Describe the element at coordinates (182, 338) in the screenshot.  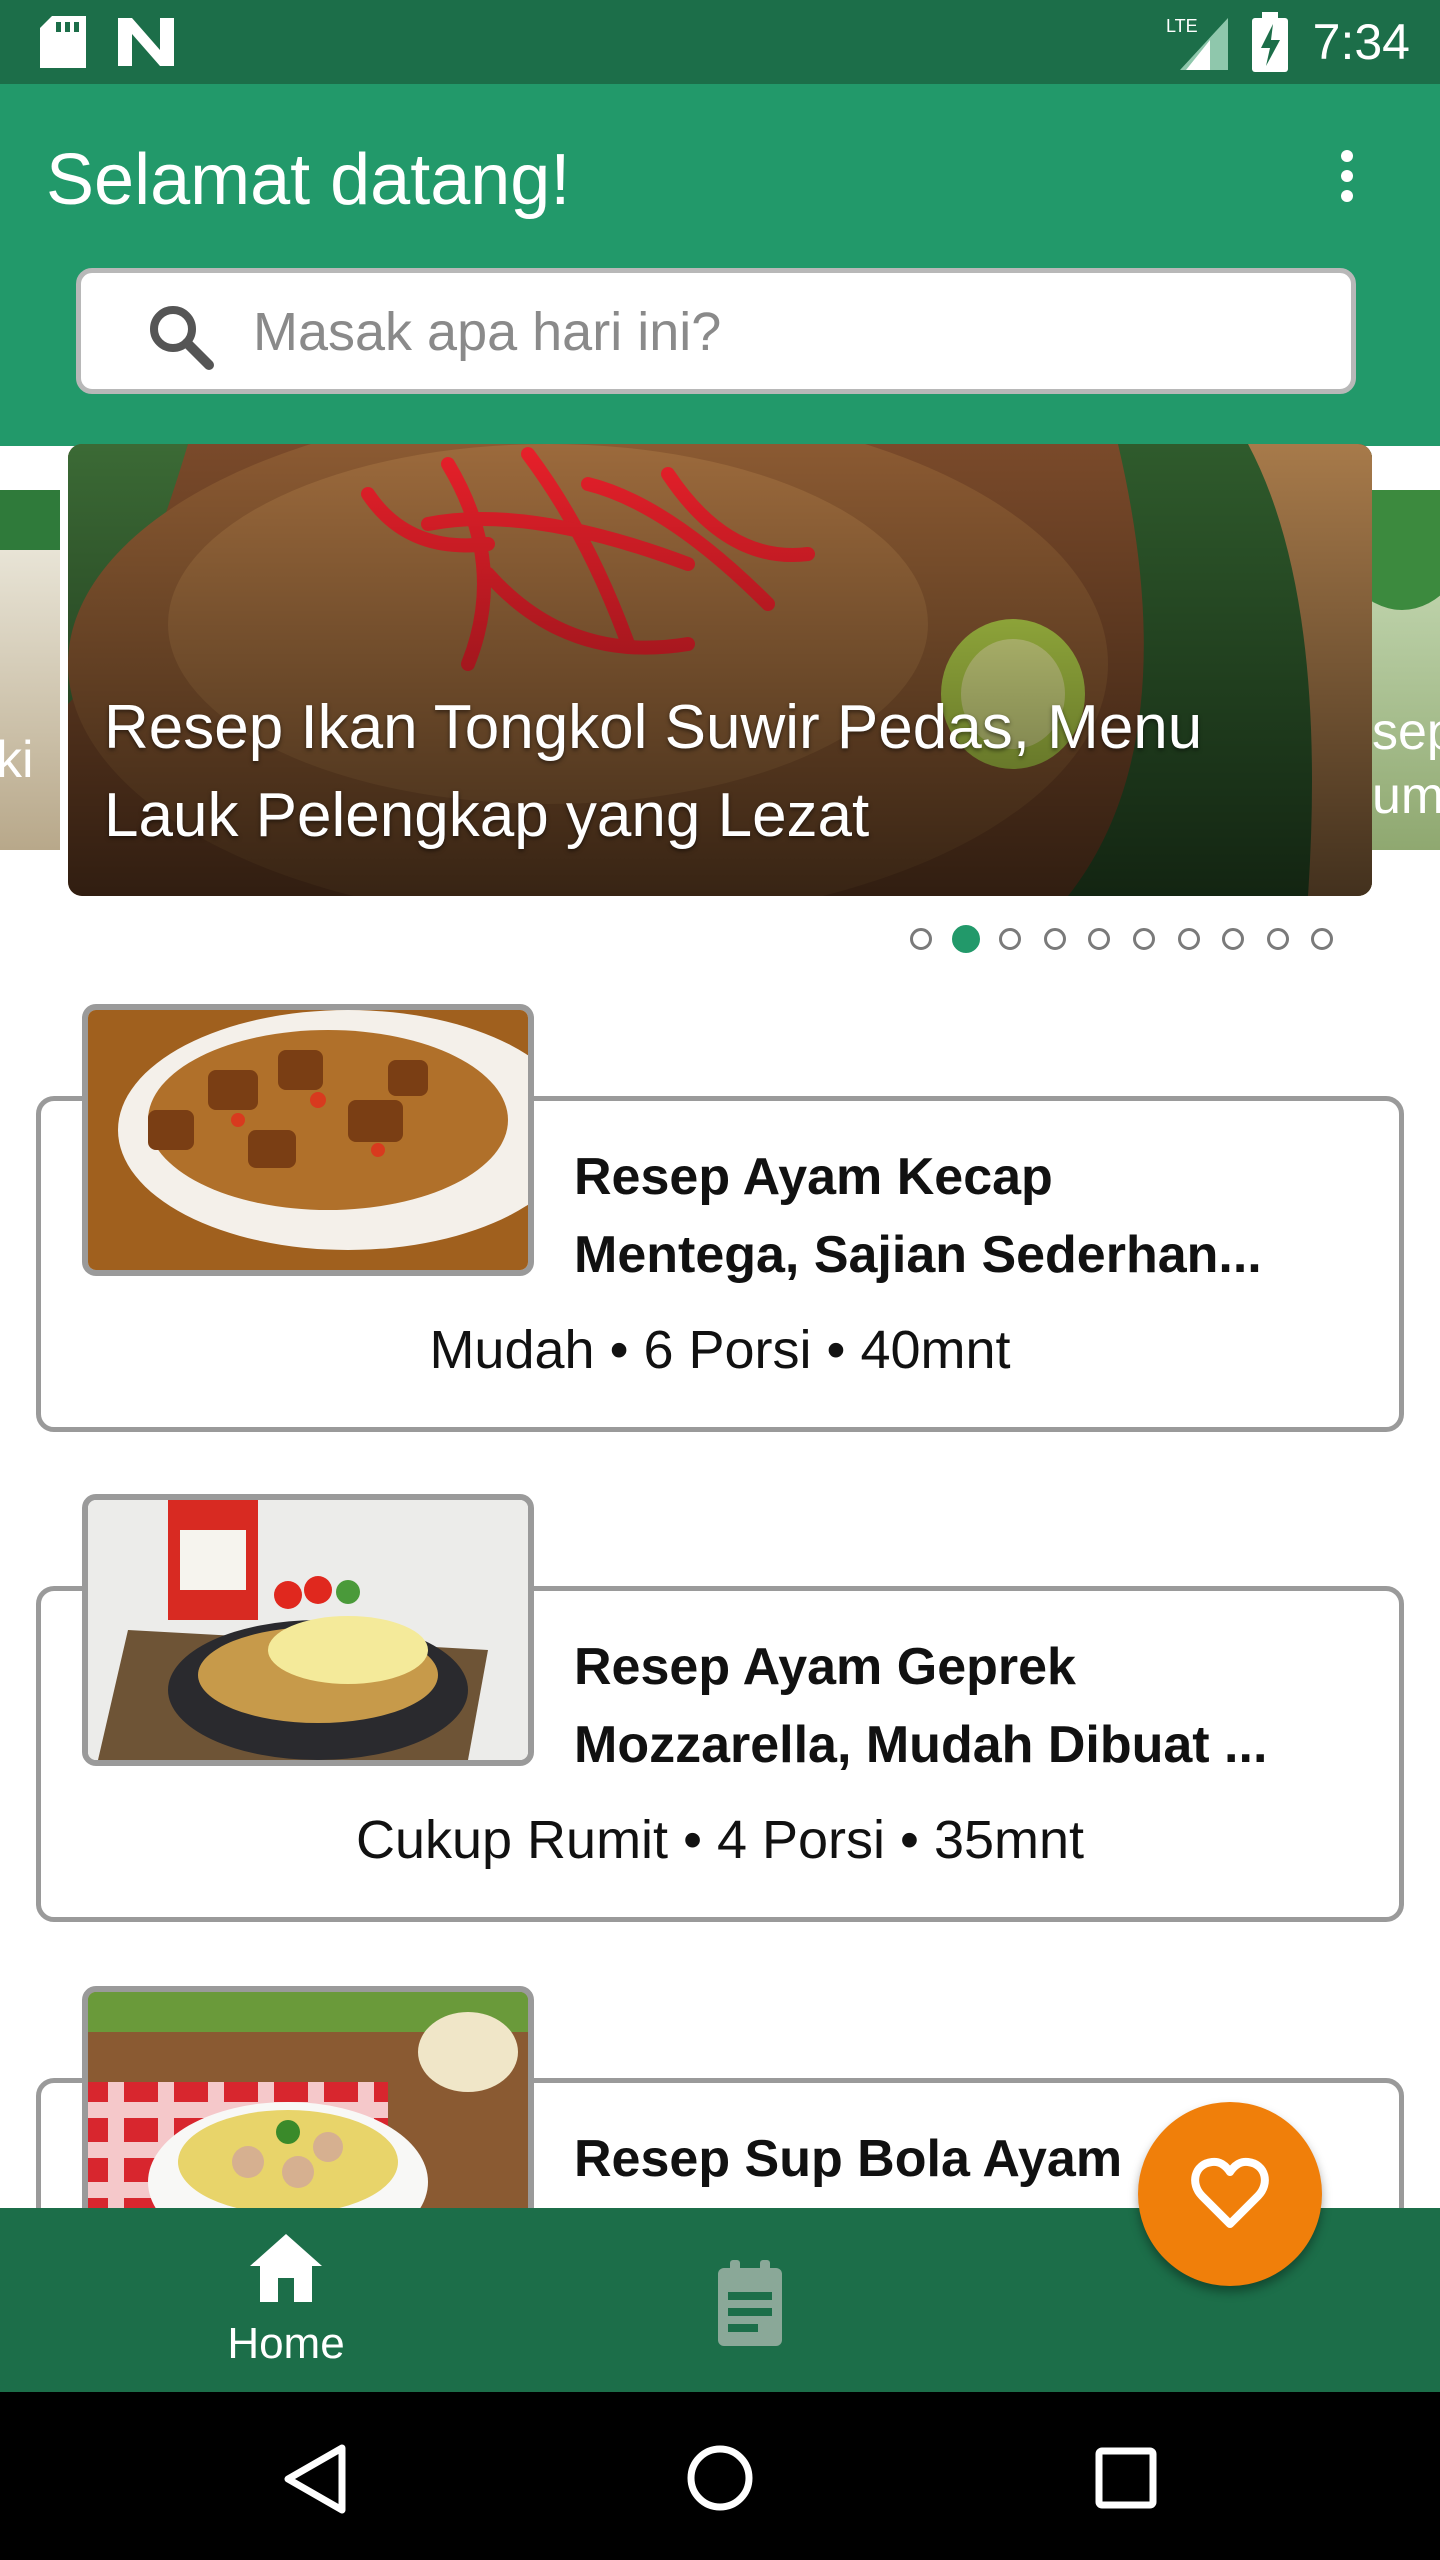
I see `search-icon` at that location.